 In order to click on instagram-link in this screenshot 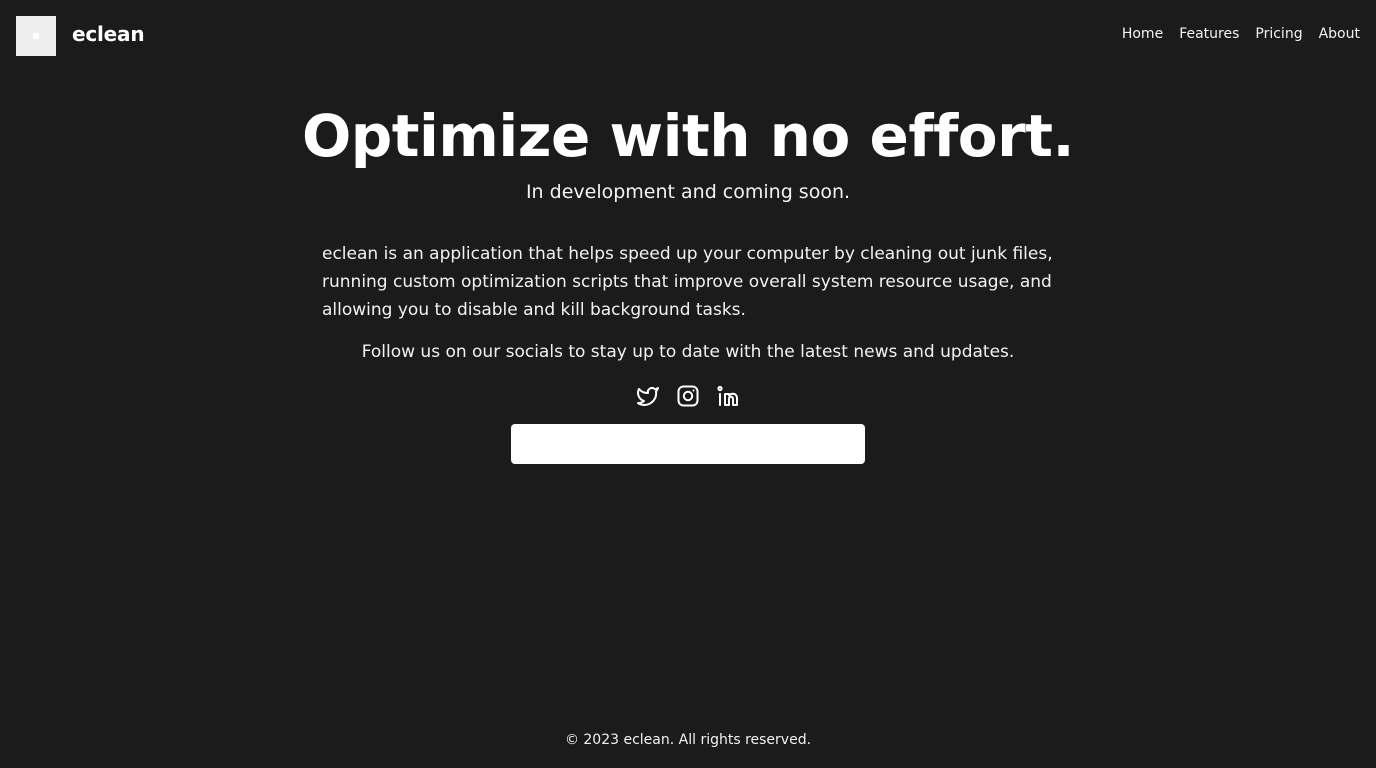, I will do `click(688, 396)`.